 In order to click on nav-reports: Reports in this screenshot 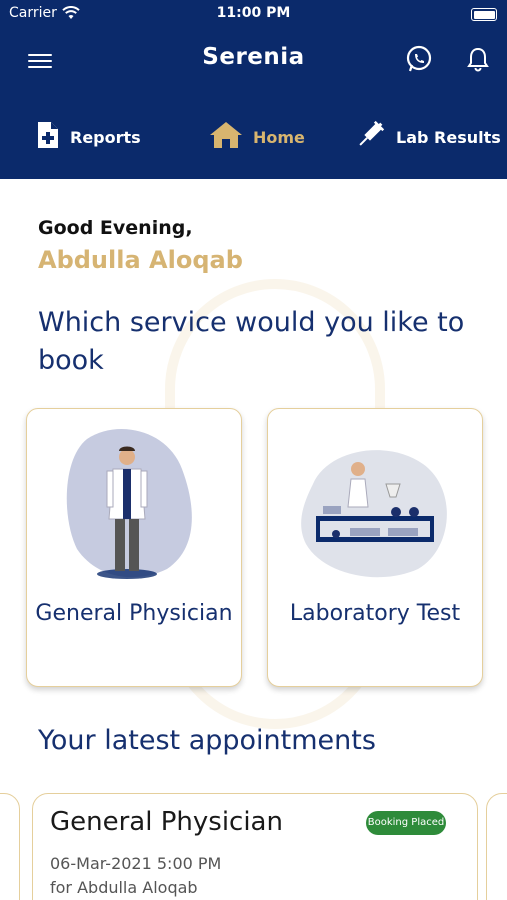, I will do `click(88, 137)`.